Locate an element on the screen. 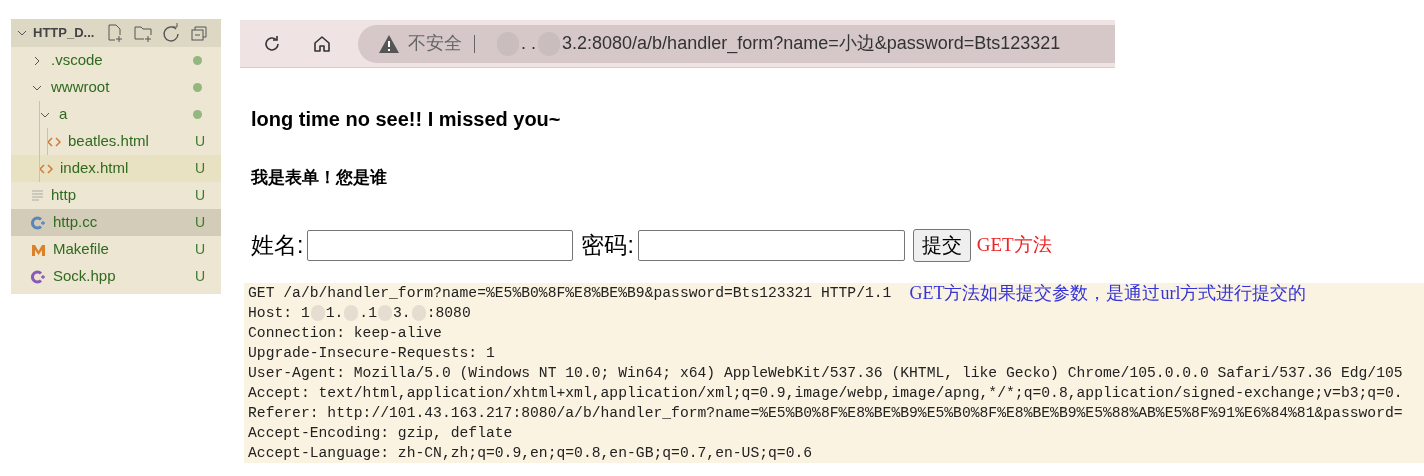 The image size is (1424, 476). file-name: Makefile is located at coordinates (81, 249).